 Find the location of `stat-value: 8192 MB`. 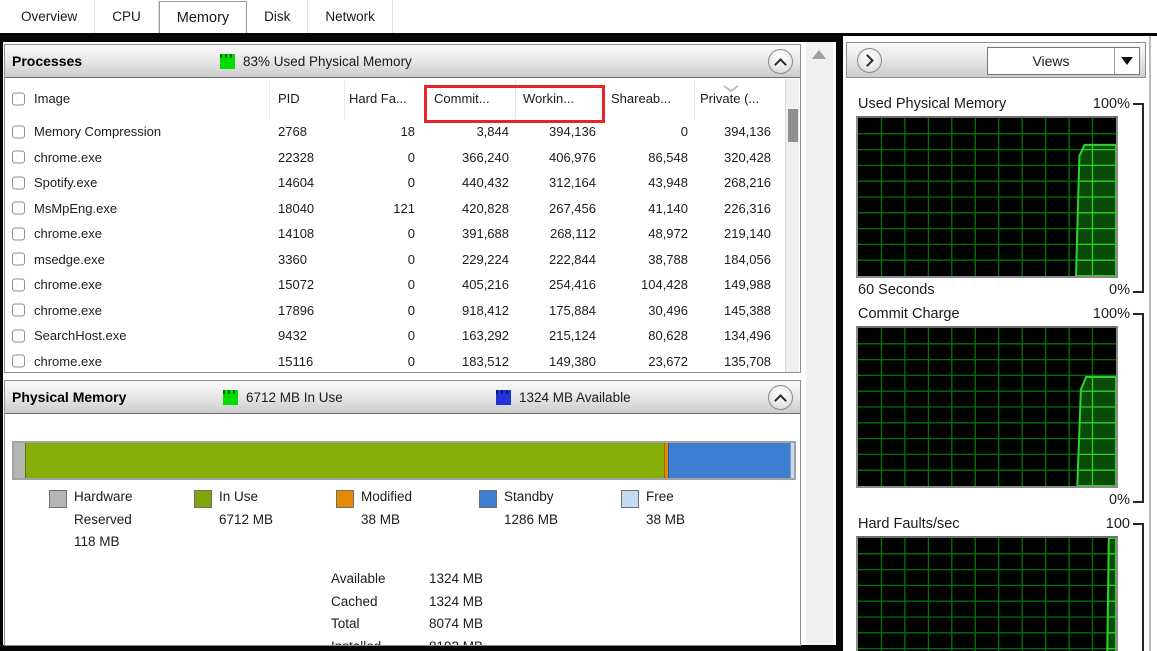

stat-value: 8192 MB is located at coordinates (456, 642).